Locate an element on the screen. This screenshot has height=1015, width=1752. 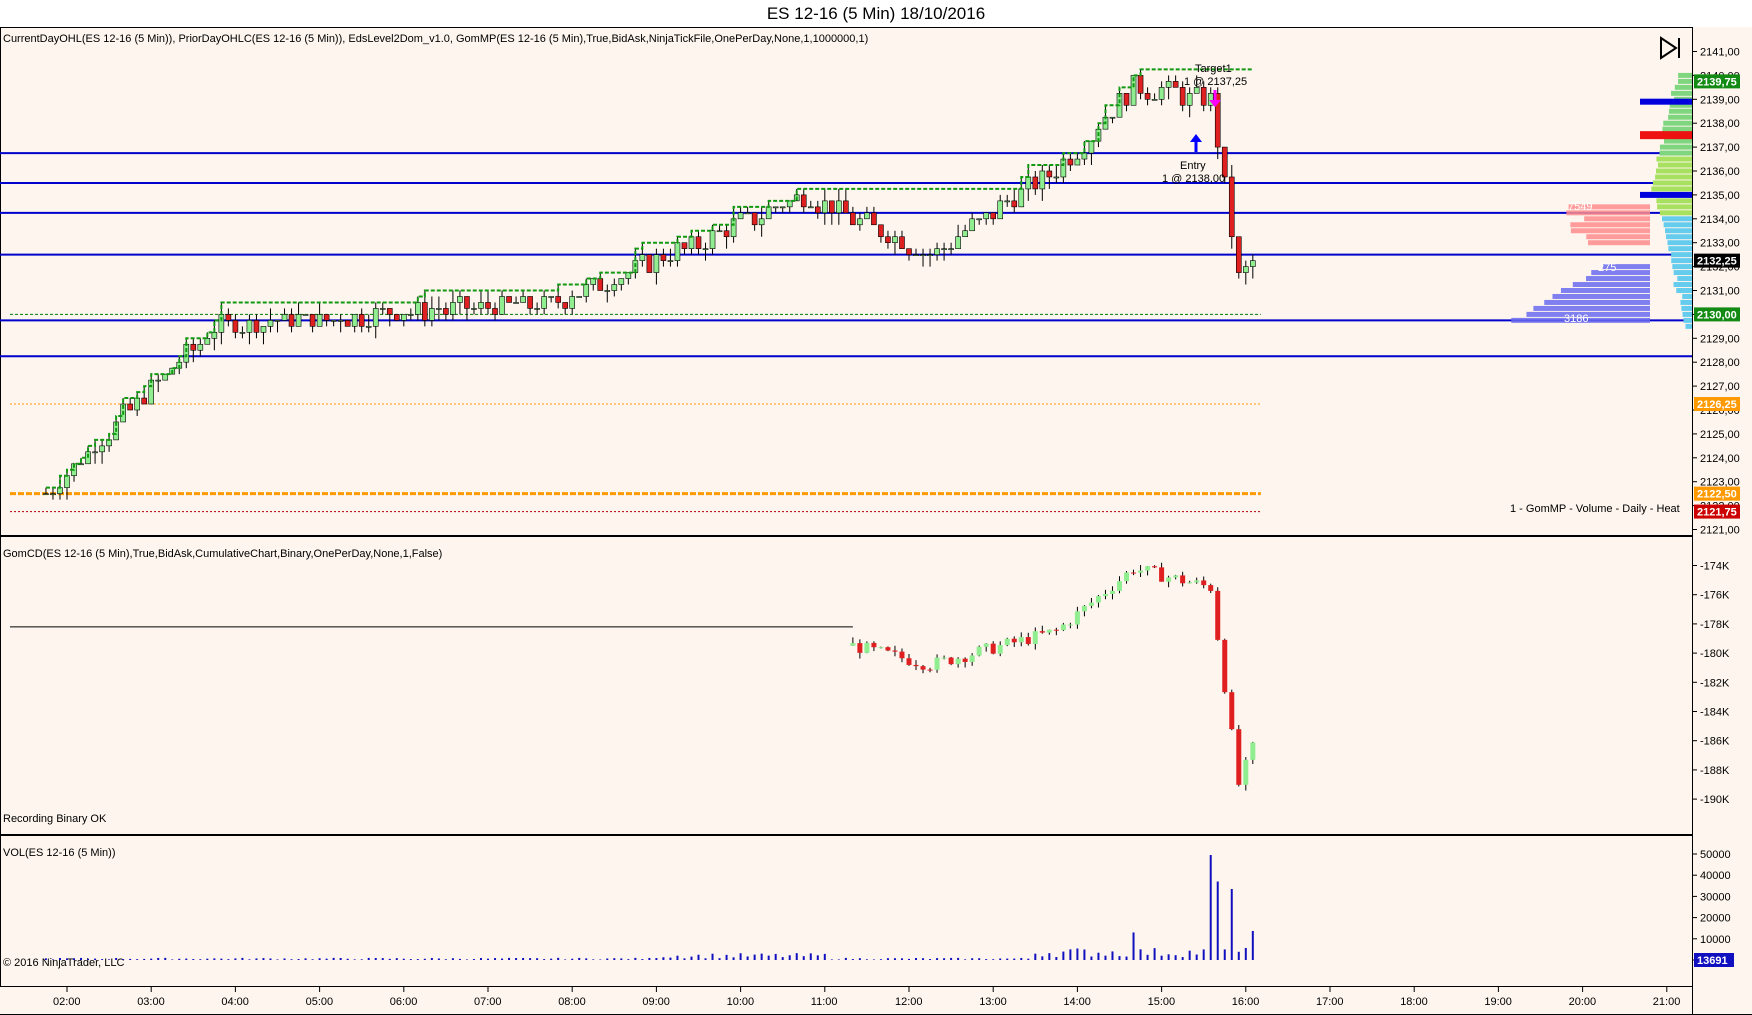
time-tick-label: 18:00 is located at coordinates (1414, 1002).